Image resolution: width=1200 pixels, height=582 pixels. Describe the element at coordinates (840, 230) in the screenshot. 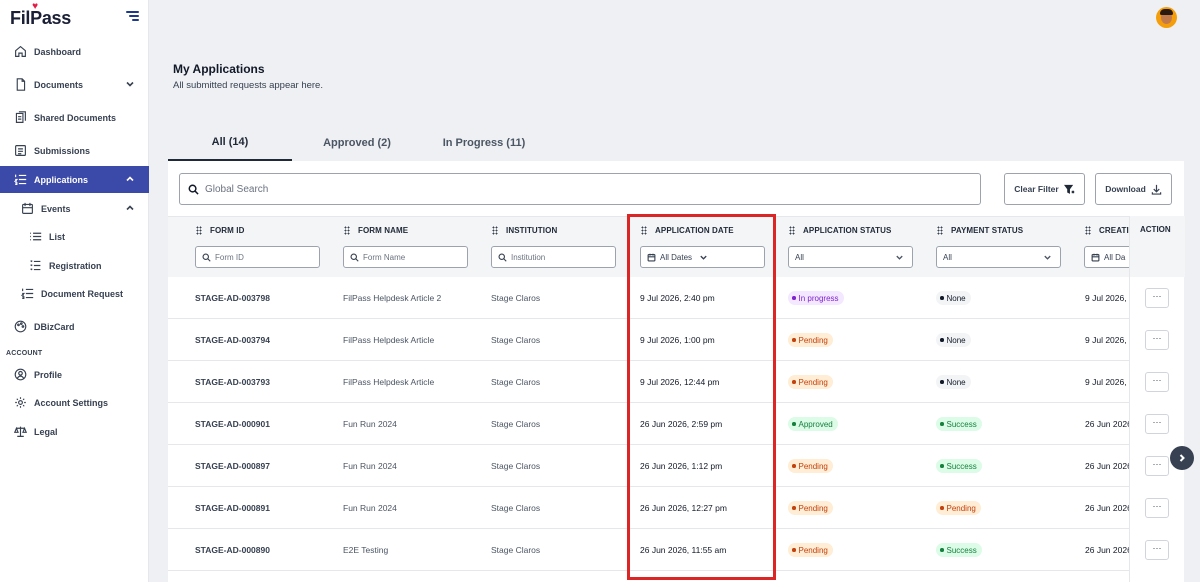

I see `column-header-application-status: APPLICATION STATUS` at that location.